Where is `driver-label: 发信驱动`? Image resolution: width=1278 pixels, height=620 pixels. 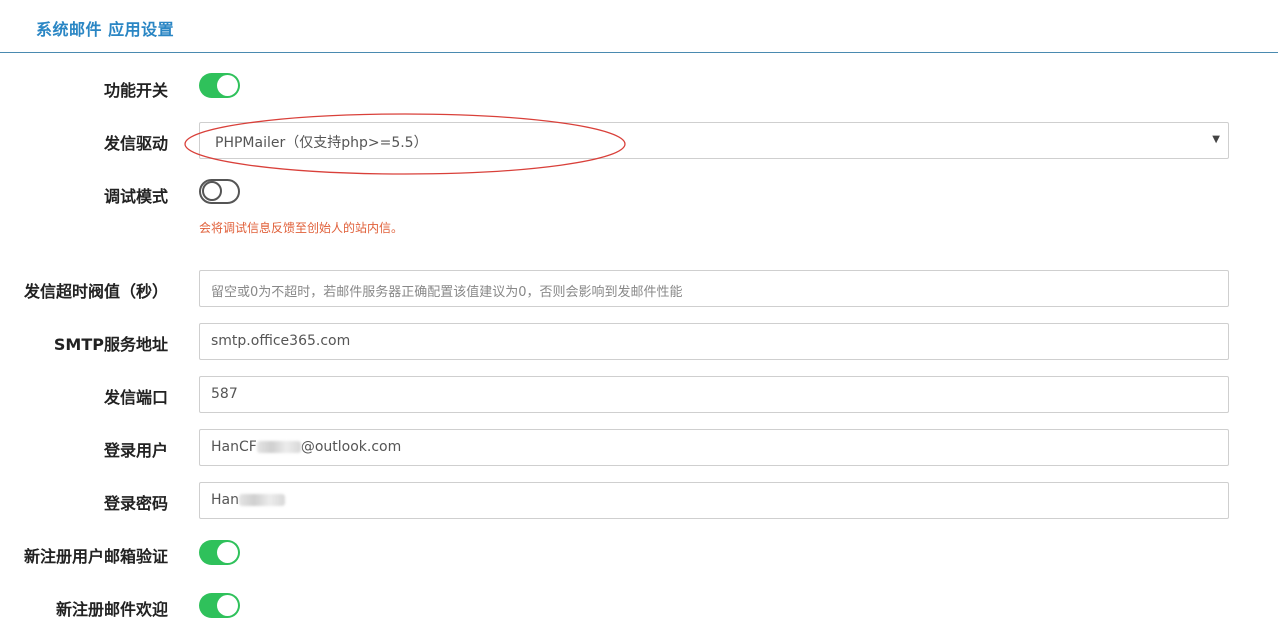 driver-label: 发信驱动 is located at coordinates (135, 143).